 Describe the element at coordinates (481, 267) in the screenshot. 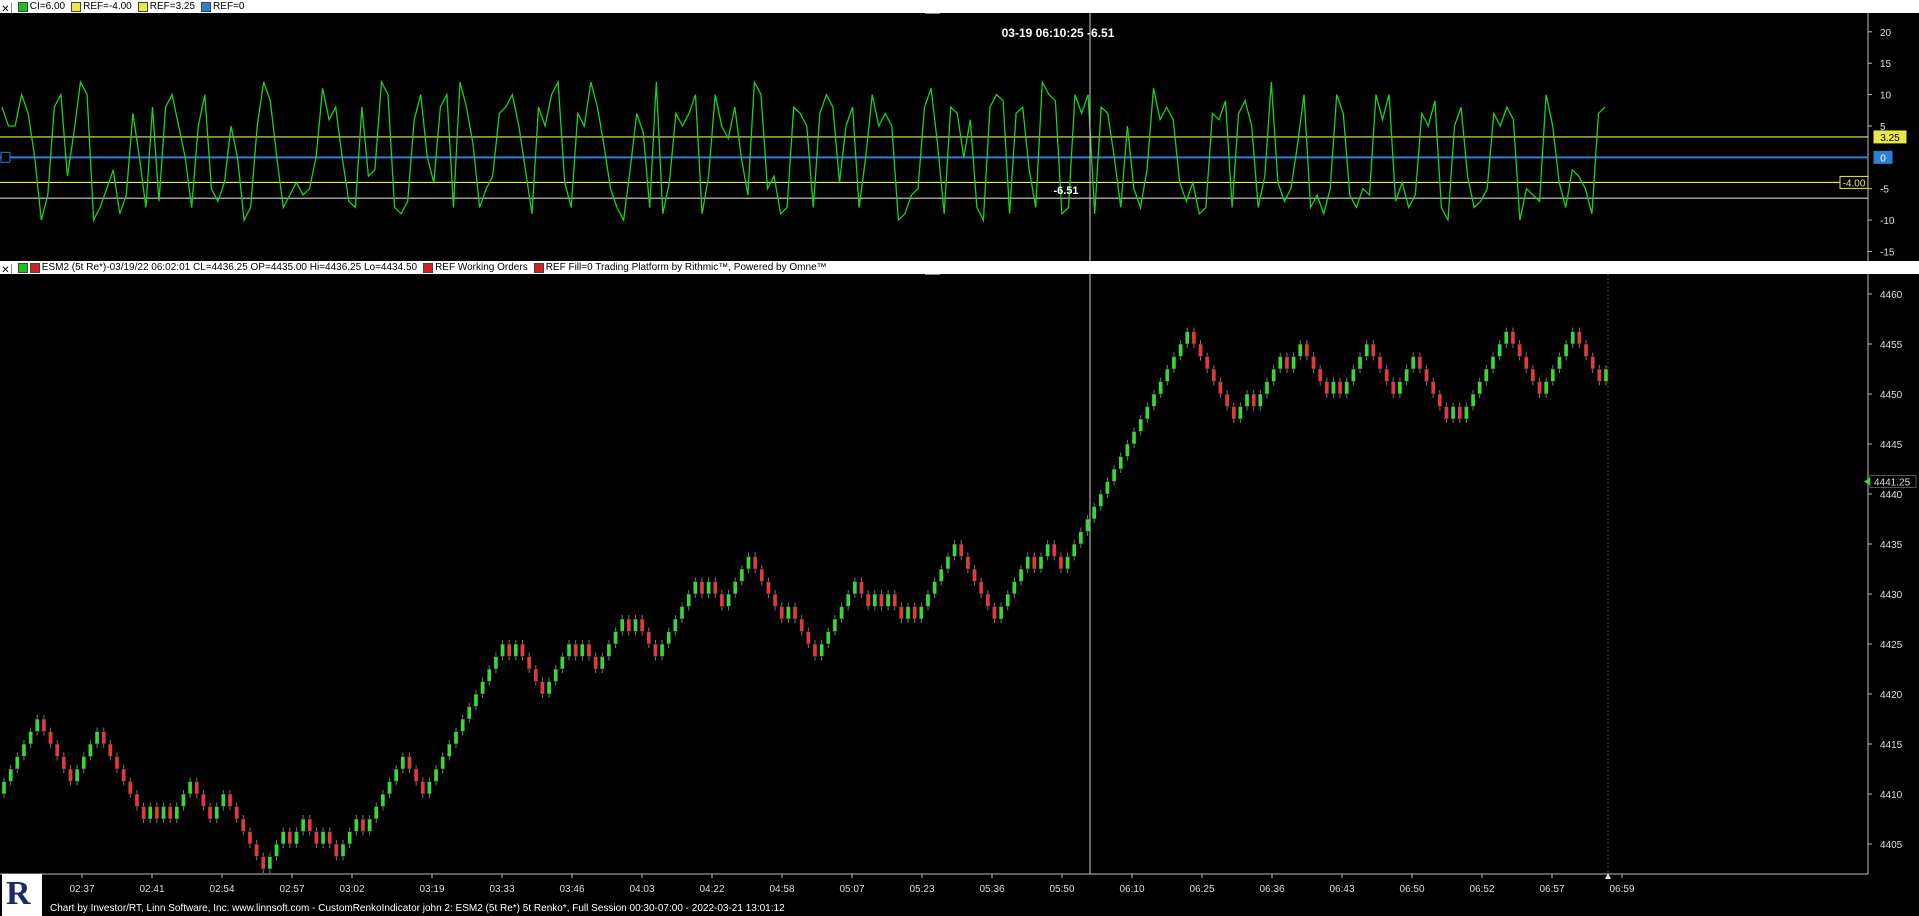

I see `legend-label: REF Working Orders` at that location.